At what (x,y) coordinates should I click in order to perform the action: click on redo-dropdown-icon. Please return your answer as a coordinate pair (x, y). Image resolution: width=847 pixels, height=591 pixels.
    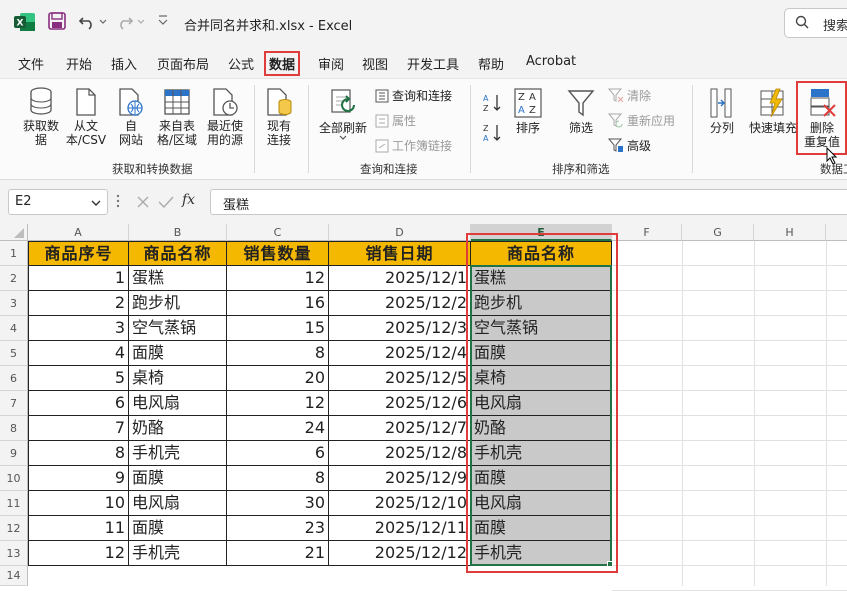
    Looking at the image, I should click on (141, 22).